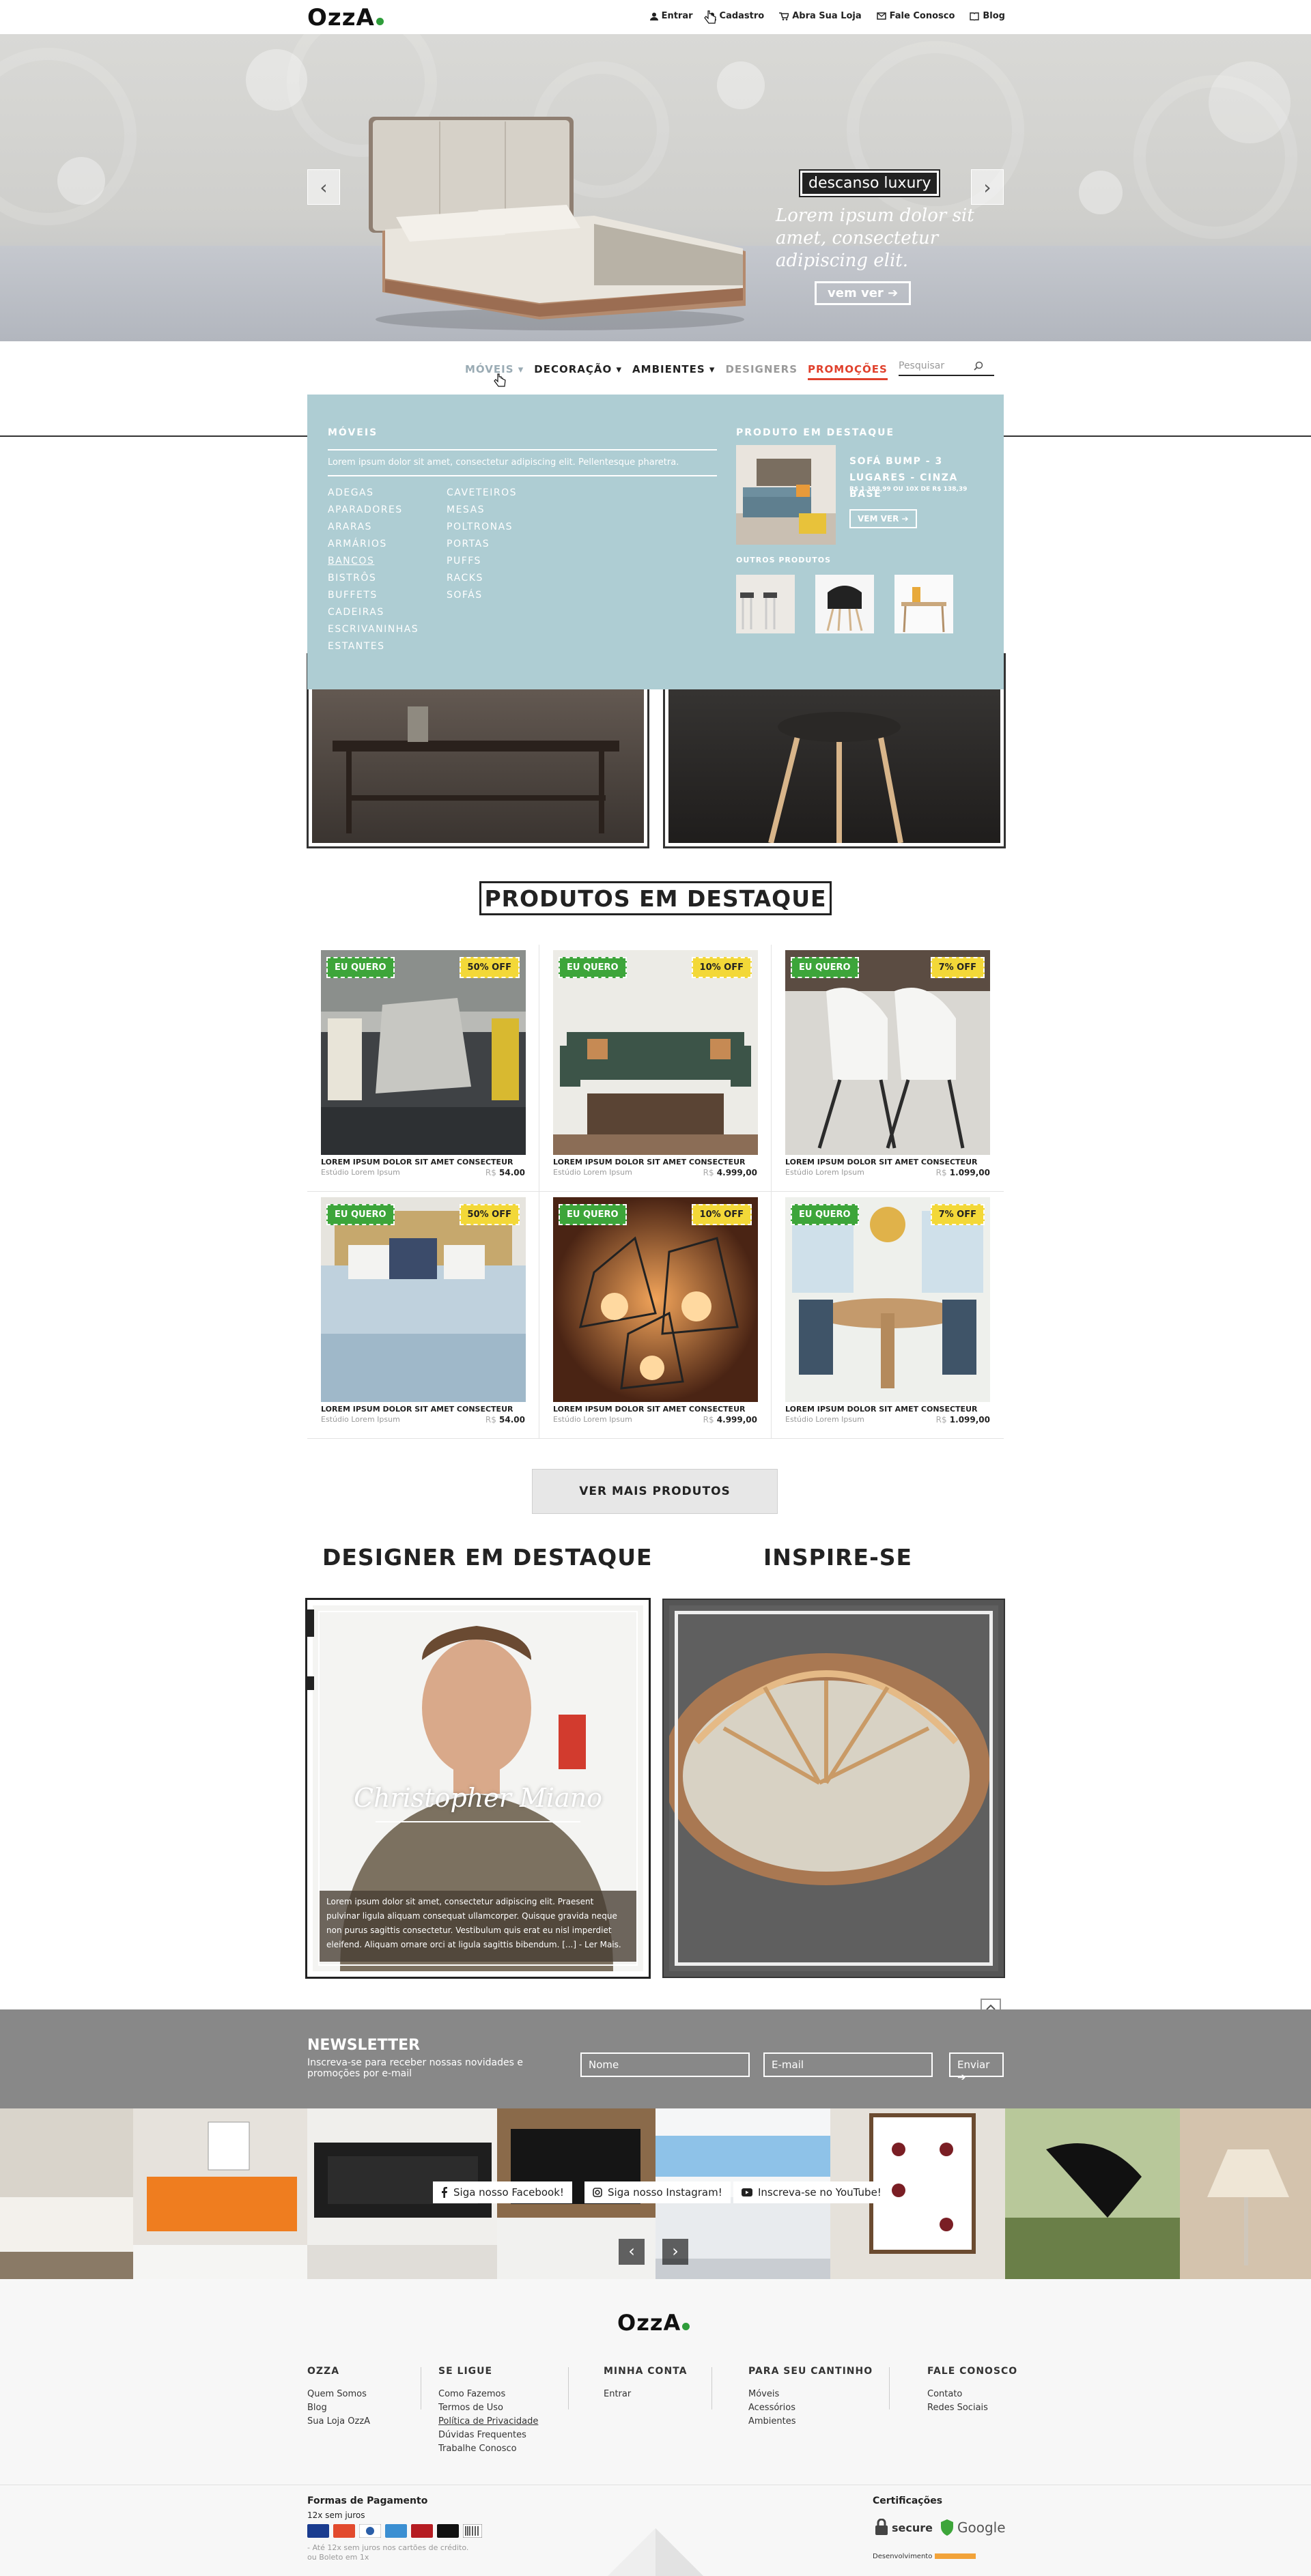 The image size is (1311, 2576). Describe the element at coordinates (373, 578) in the screenshot. I see `menu-item: BISTRÔS` at that location.